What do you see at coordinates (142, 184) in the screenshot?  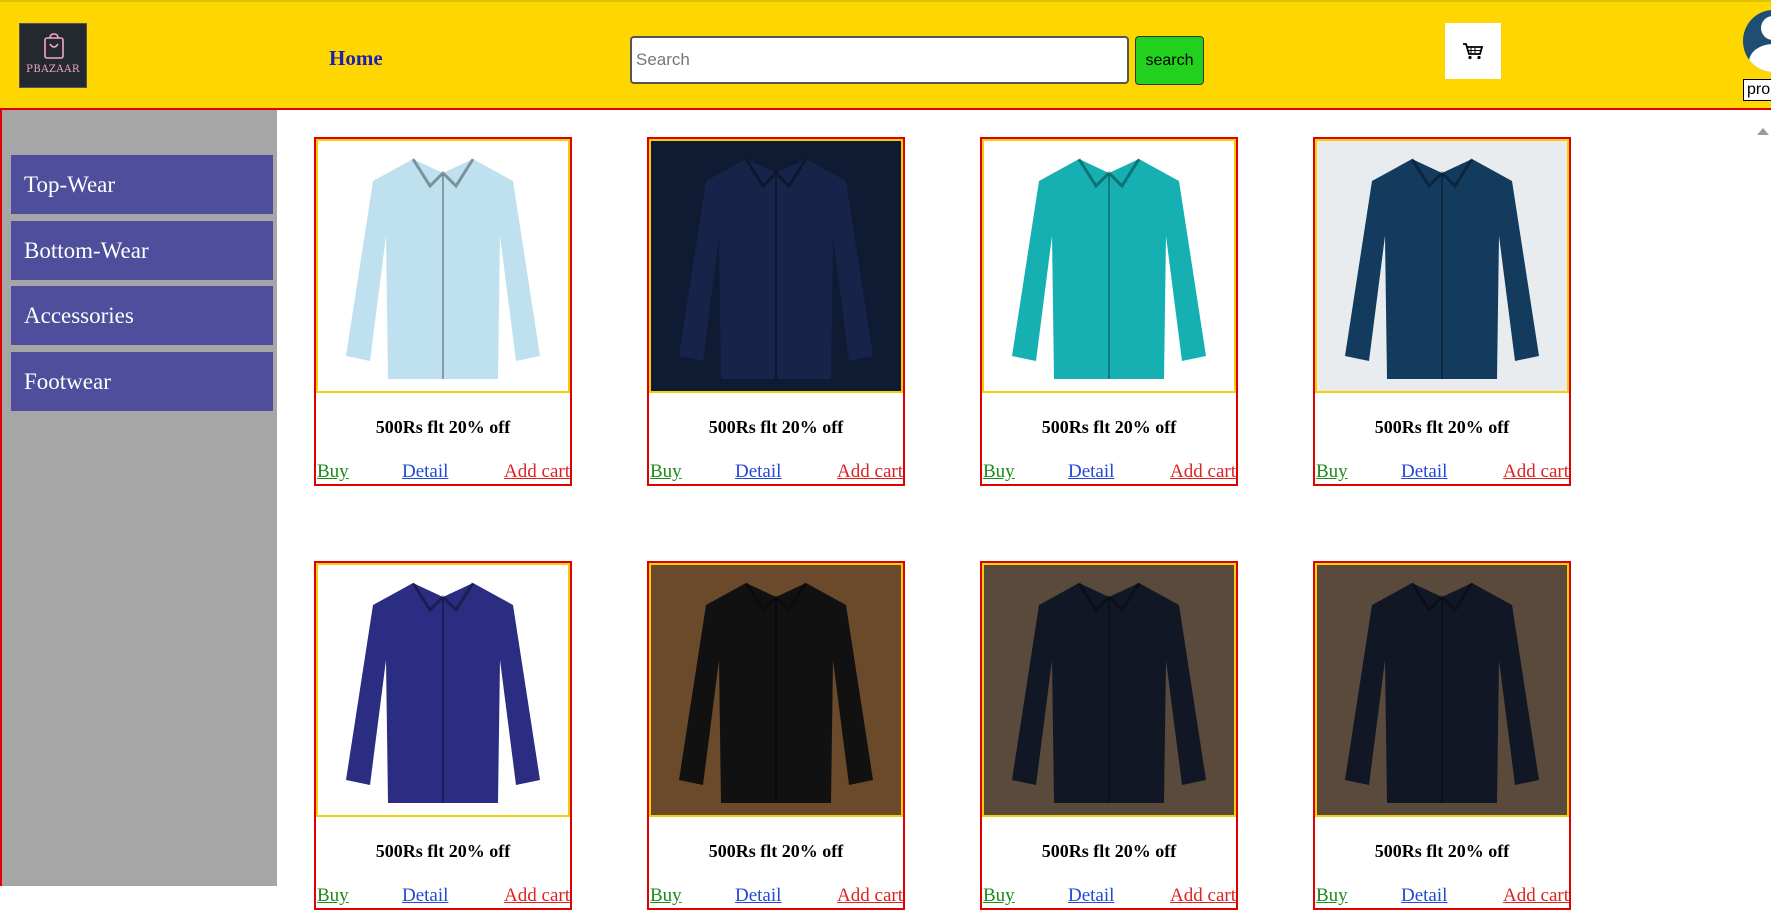 I see `sidebar-item-top-wear: Top-Wear` at bounding box center [142, 184].